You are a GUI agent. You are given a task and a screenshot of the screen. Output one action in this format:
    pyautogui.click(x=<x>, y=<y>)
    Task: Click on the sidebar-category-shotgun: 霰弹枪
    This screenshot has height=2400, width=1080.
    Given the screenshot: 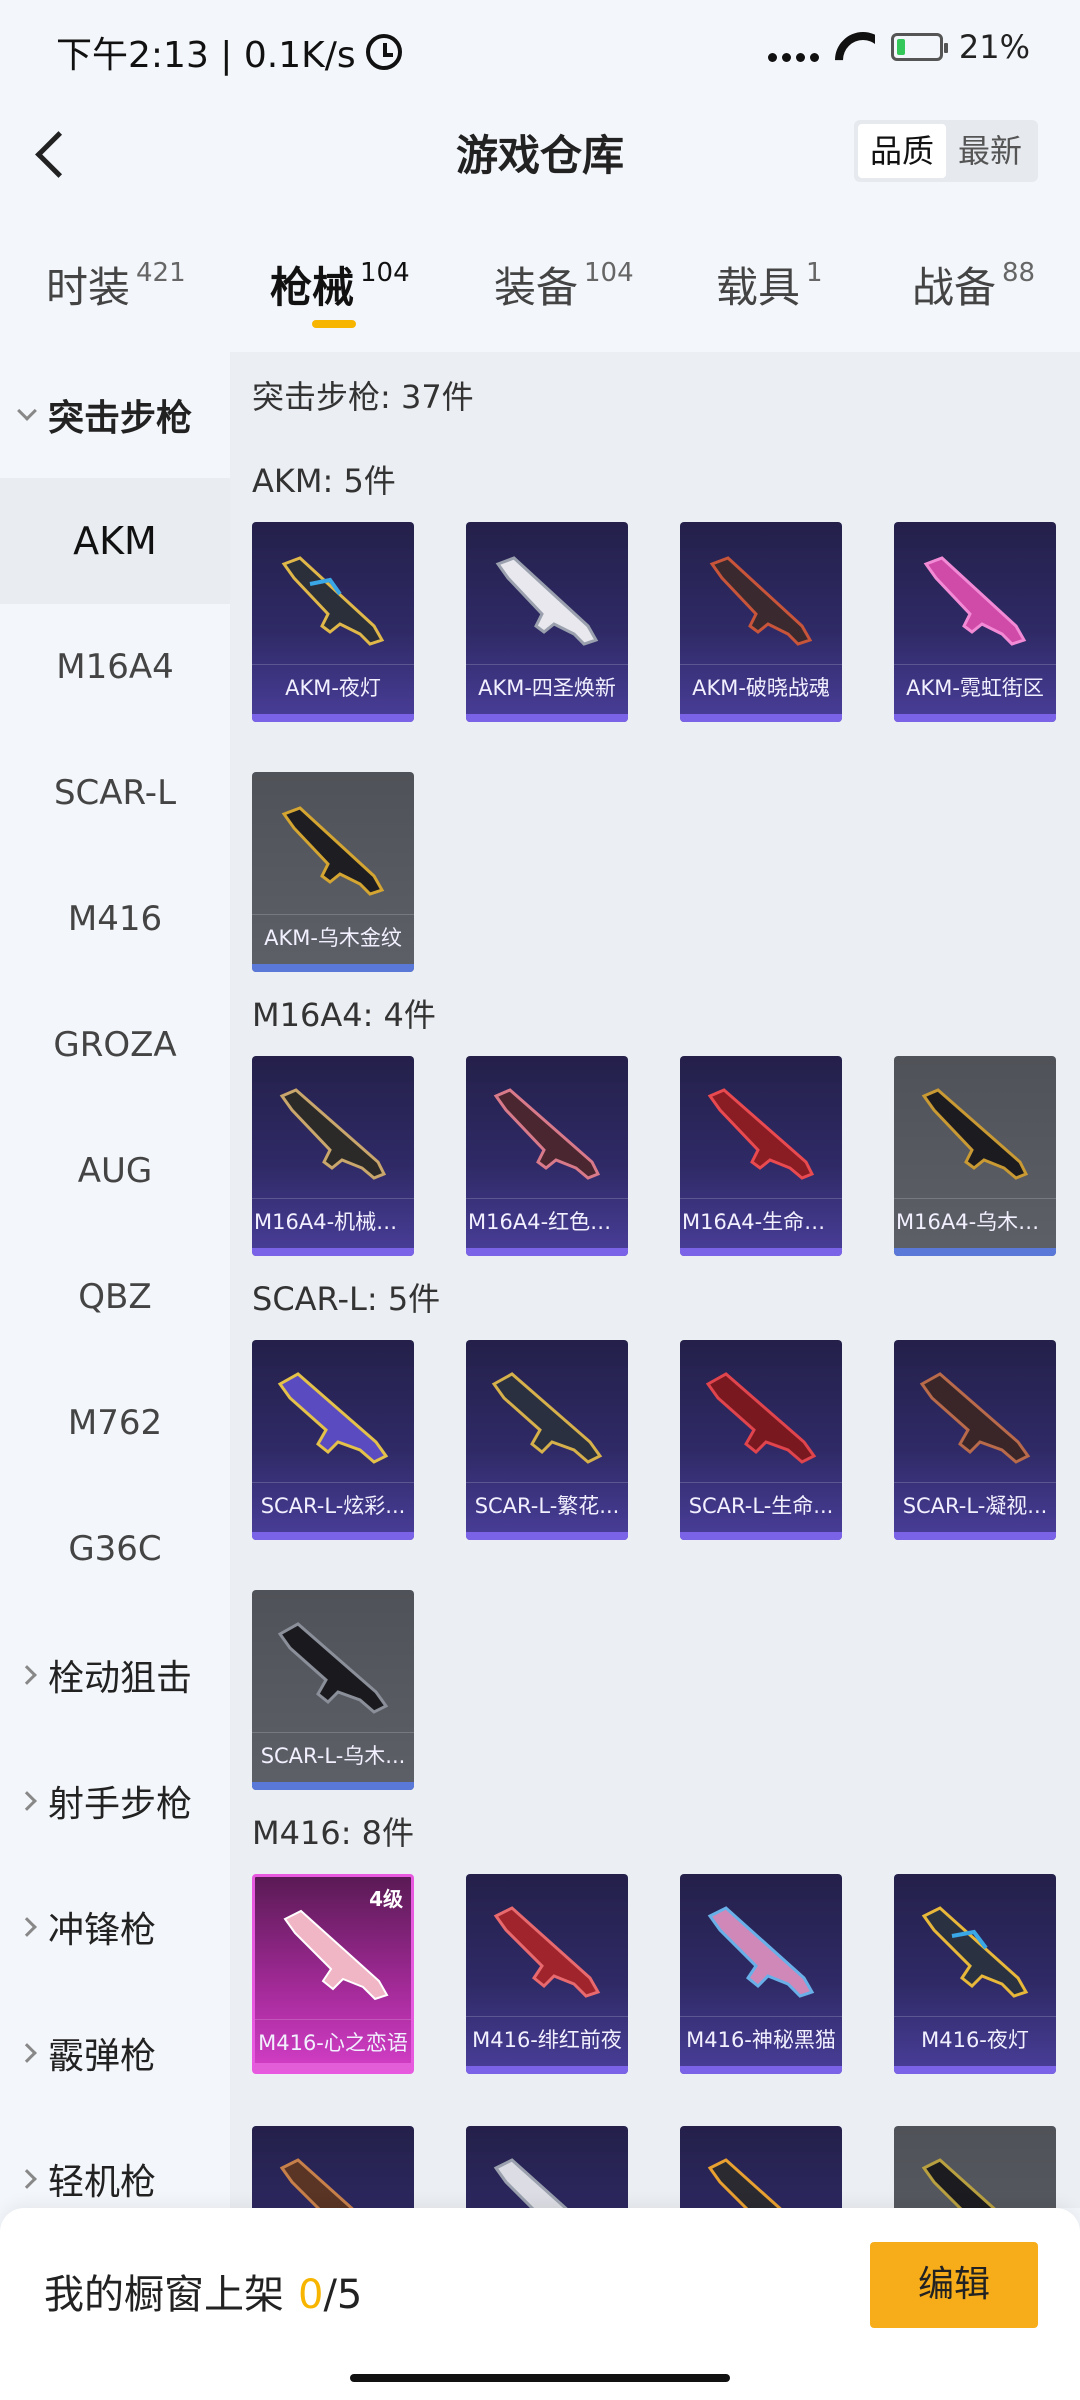 What is the action you would take?
    pyautogui.click(x=115, y=2053)
    